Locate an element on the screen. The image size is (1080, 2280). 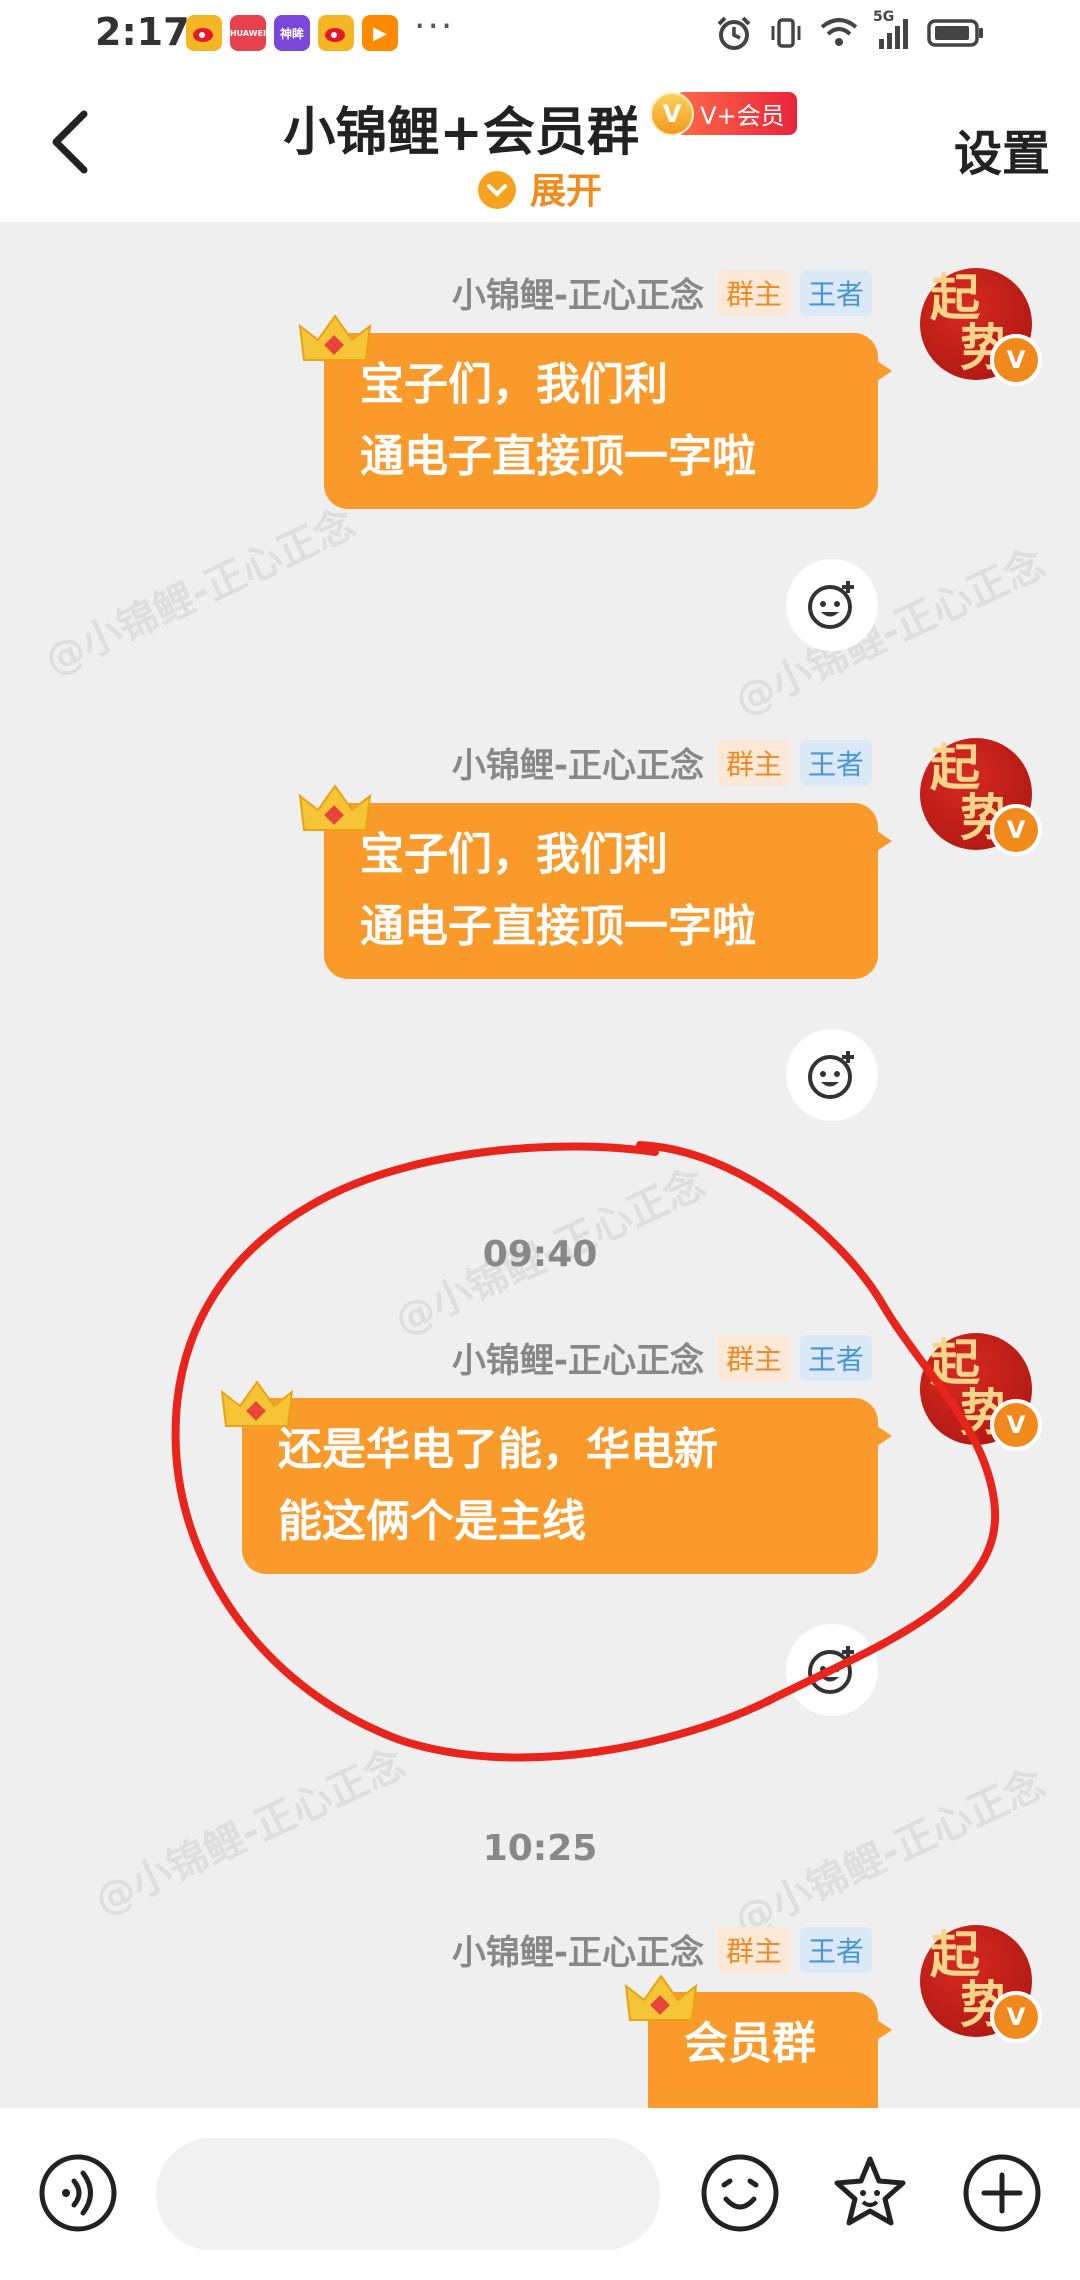
emoji-icon is located at coordinates (740, 2193).